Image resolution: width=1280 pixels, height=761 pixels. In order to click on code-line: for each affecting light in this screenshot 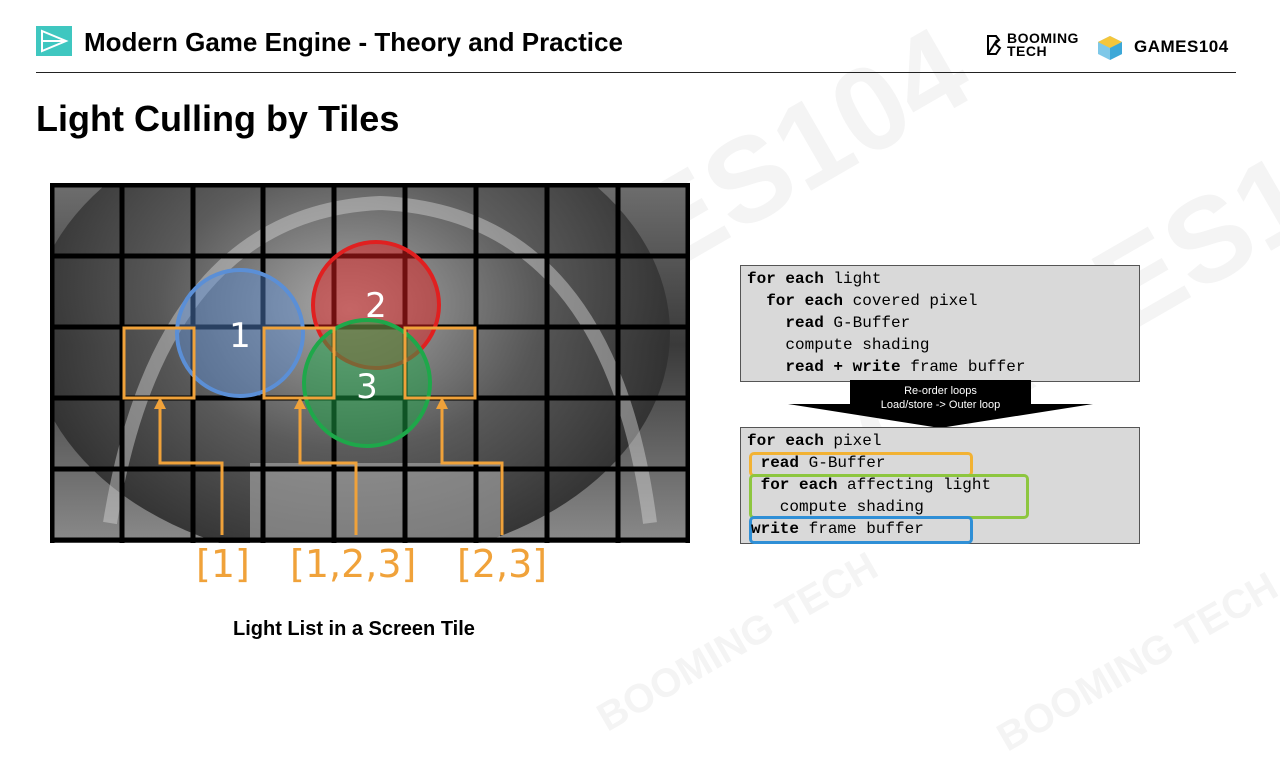, I will do `click(871, 485)`.